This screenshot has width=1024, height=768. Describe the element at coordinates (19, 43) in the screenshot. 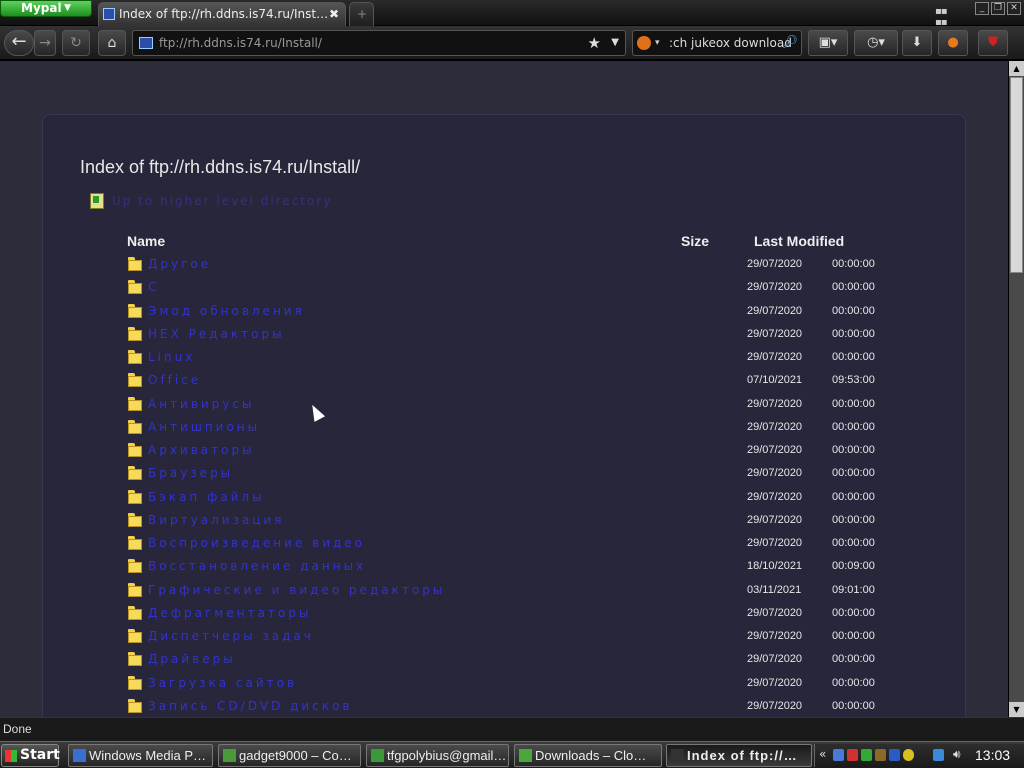

I see `back-button: ←` at that location.